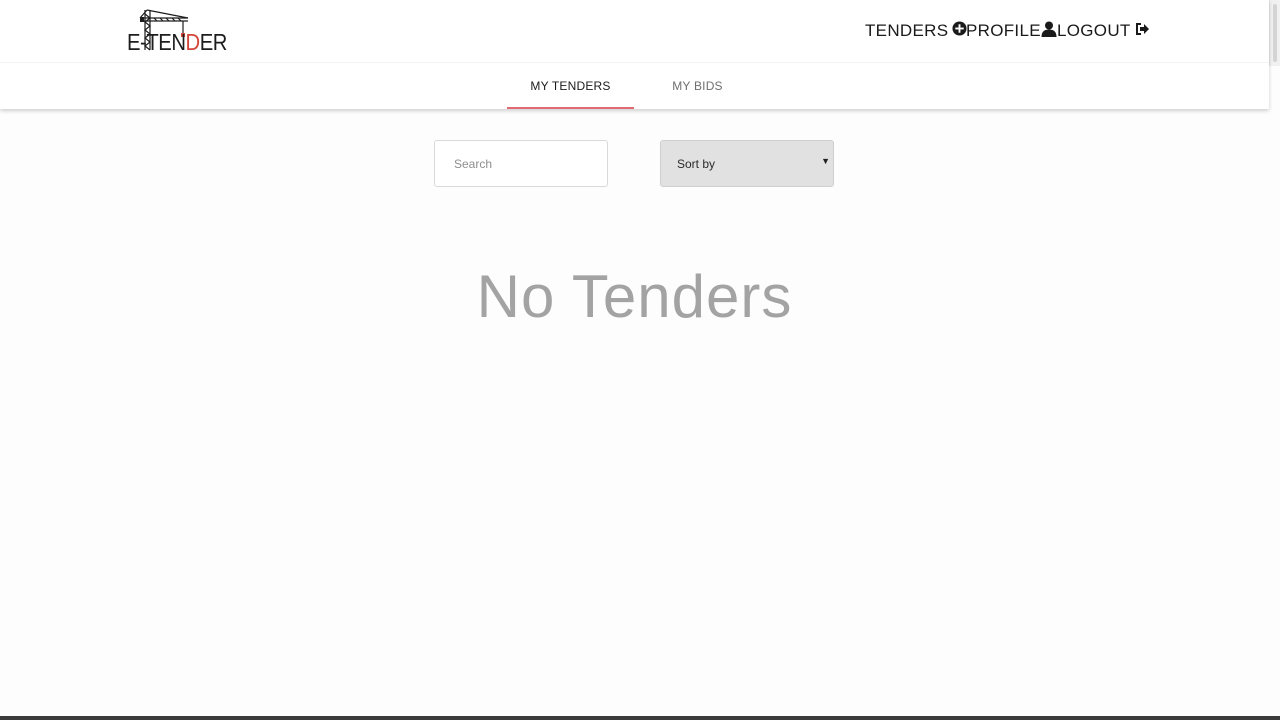 The image size is (1280, 720). Describe the element at coordinates (1049, 31) in the screenshot. I see `user-icon` at that location.